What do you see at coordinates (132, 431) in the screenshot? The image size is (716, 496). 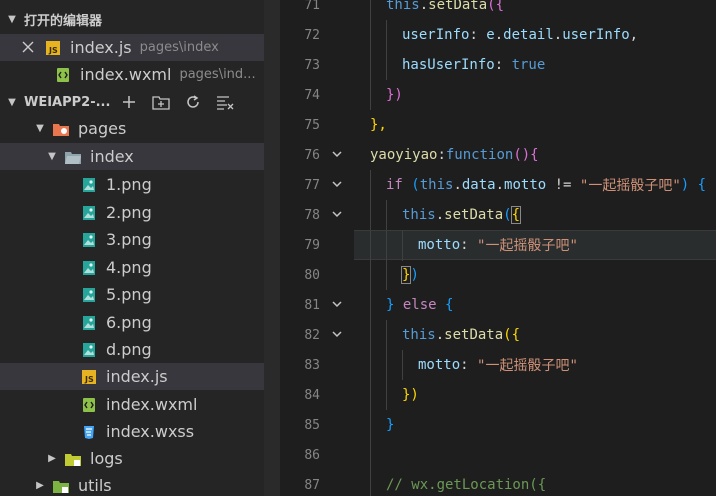 I see `tree-file-index-wxss: index.wxss` at bounding box center [132, 431].